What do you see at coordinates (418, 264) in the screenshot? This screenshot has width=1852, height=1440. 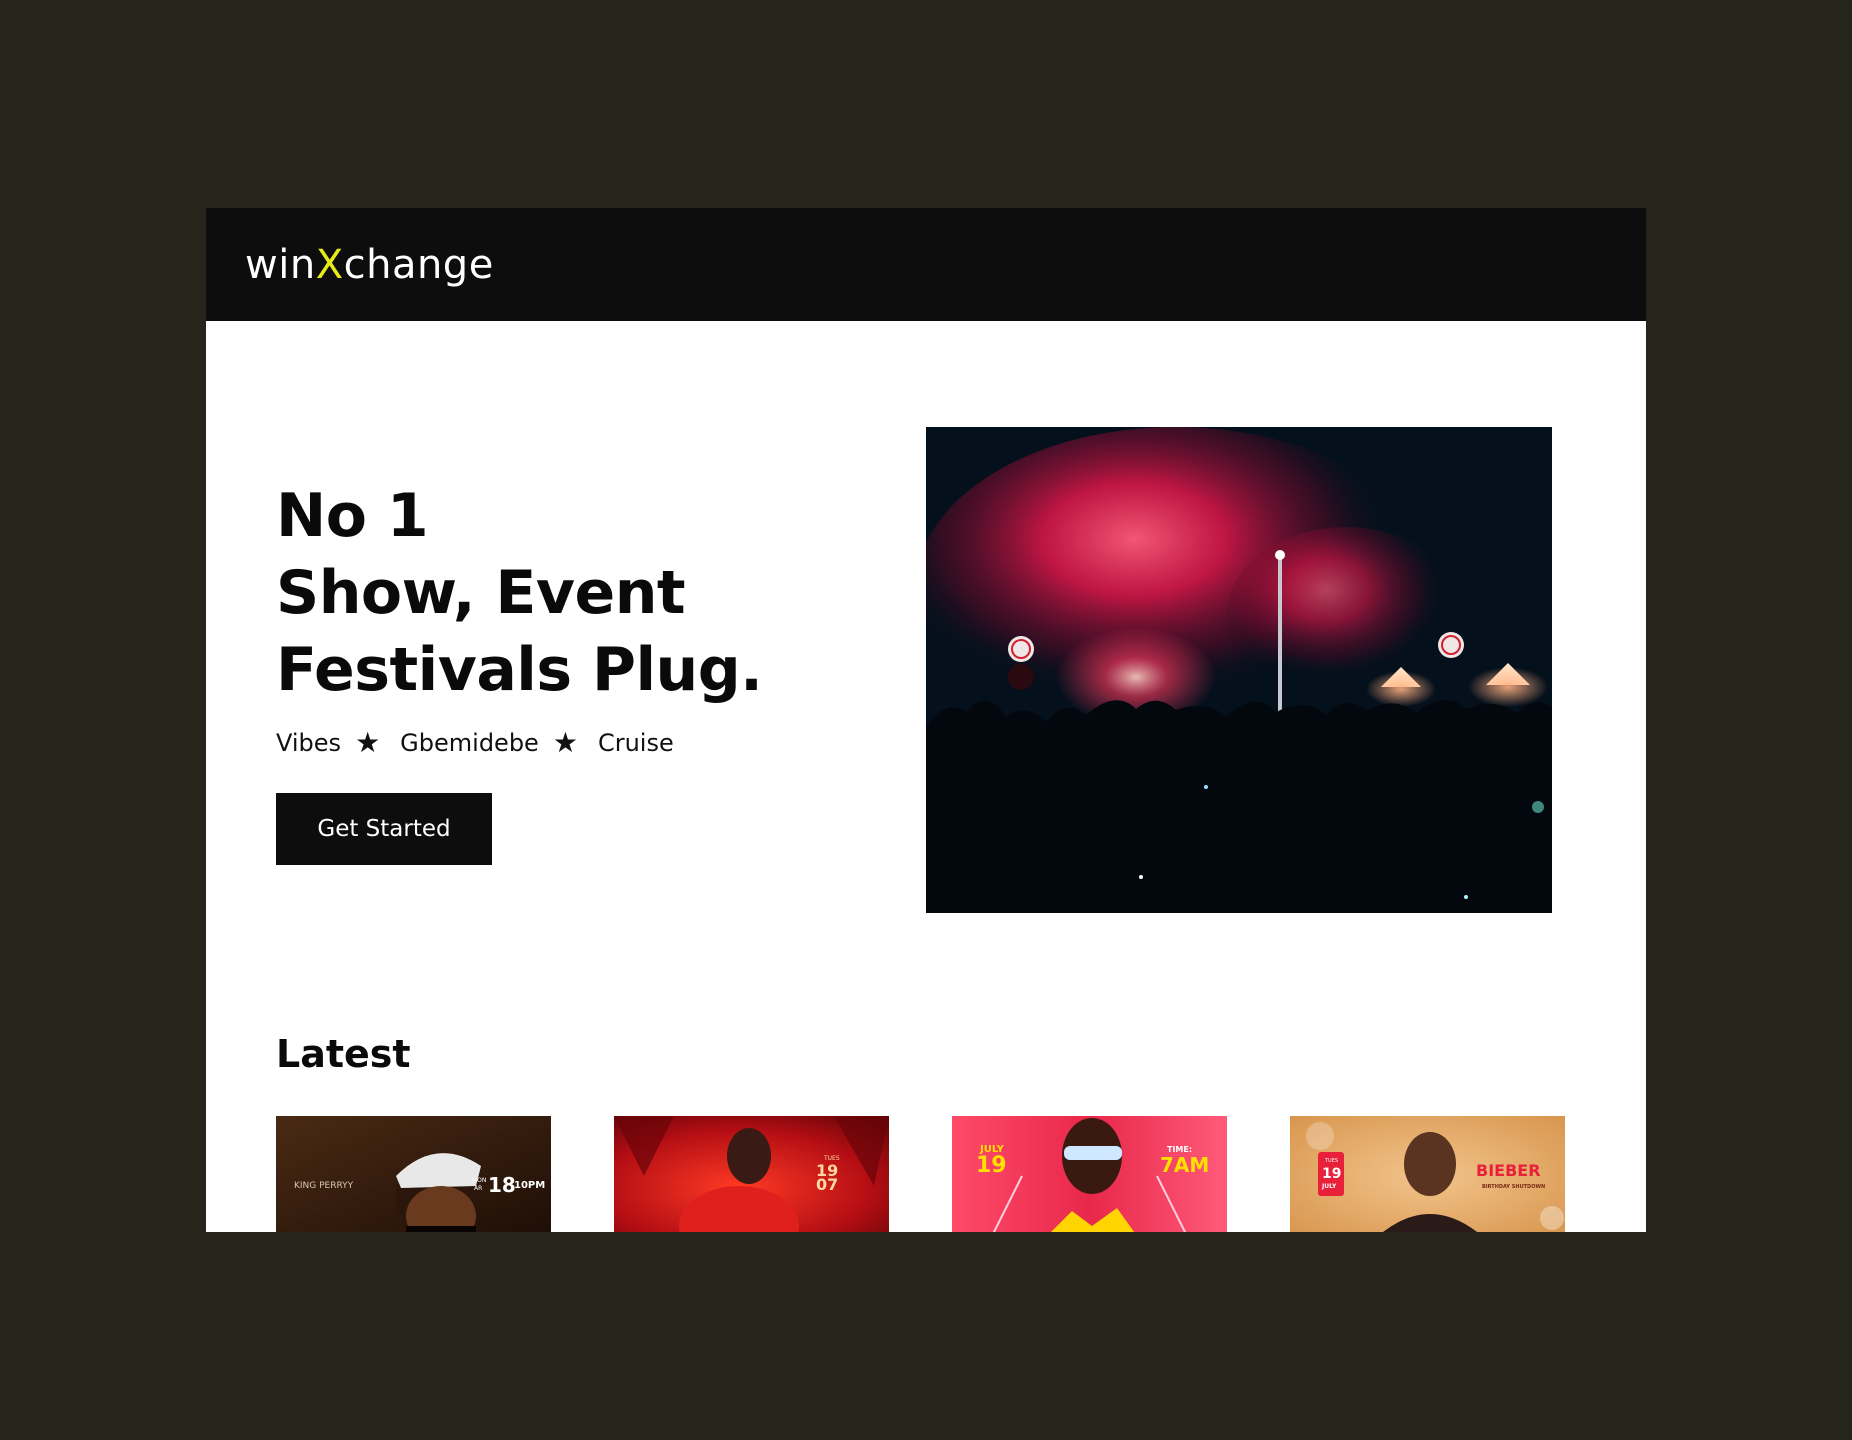 I see `brand-suffix: change` at bounding box center [418, 264].